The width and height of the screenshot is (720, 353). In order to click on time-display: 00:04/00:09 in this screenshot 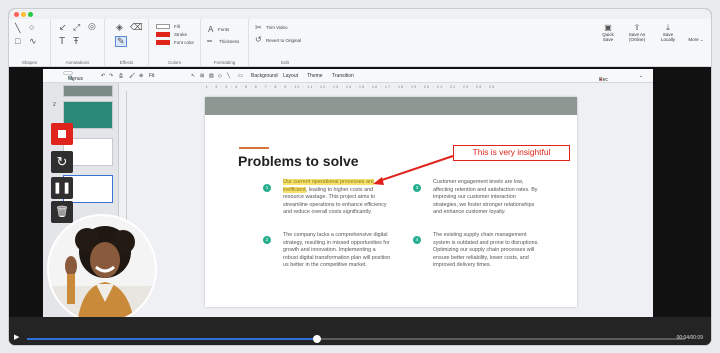, I will do `click(689, 338)`.